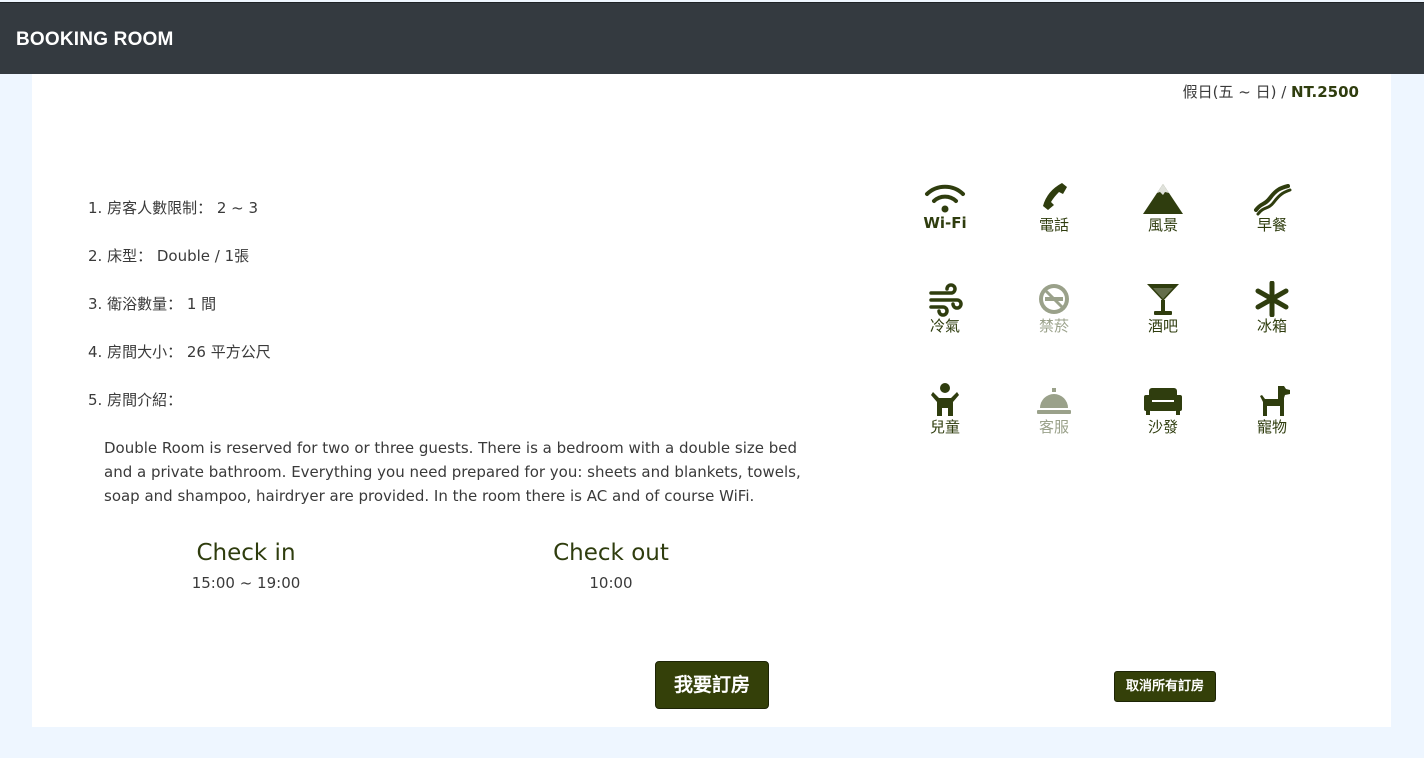 Image resolution: width=1424 pixels, height=758 pixels. I want to click on amenity-label: 兒童, so click(944, 427).